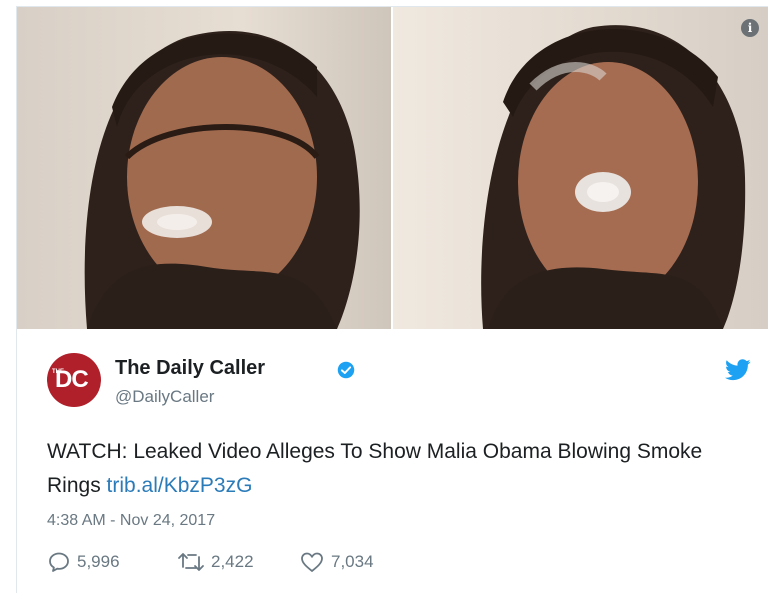  I want to click on reply-icon, so click(59, 562).